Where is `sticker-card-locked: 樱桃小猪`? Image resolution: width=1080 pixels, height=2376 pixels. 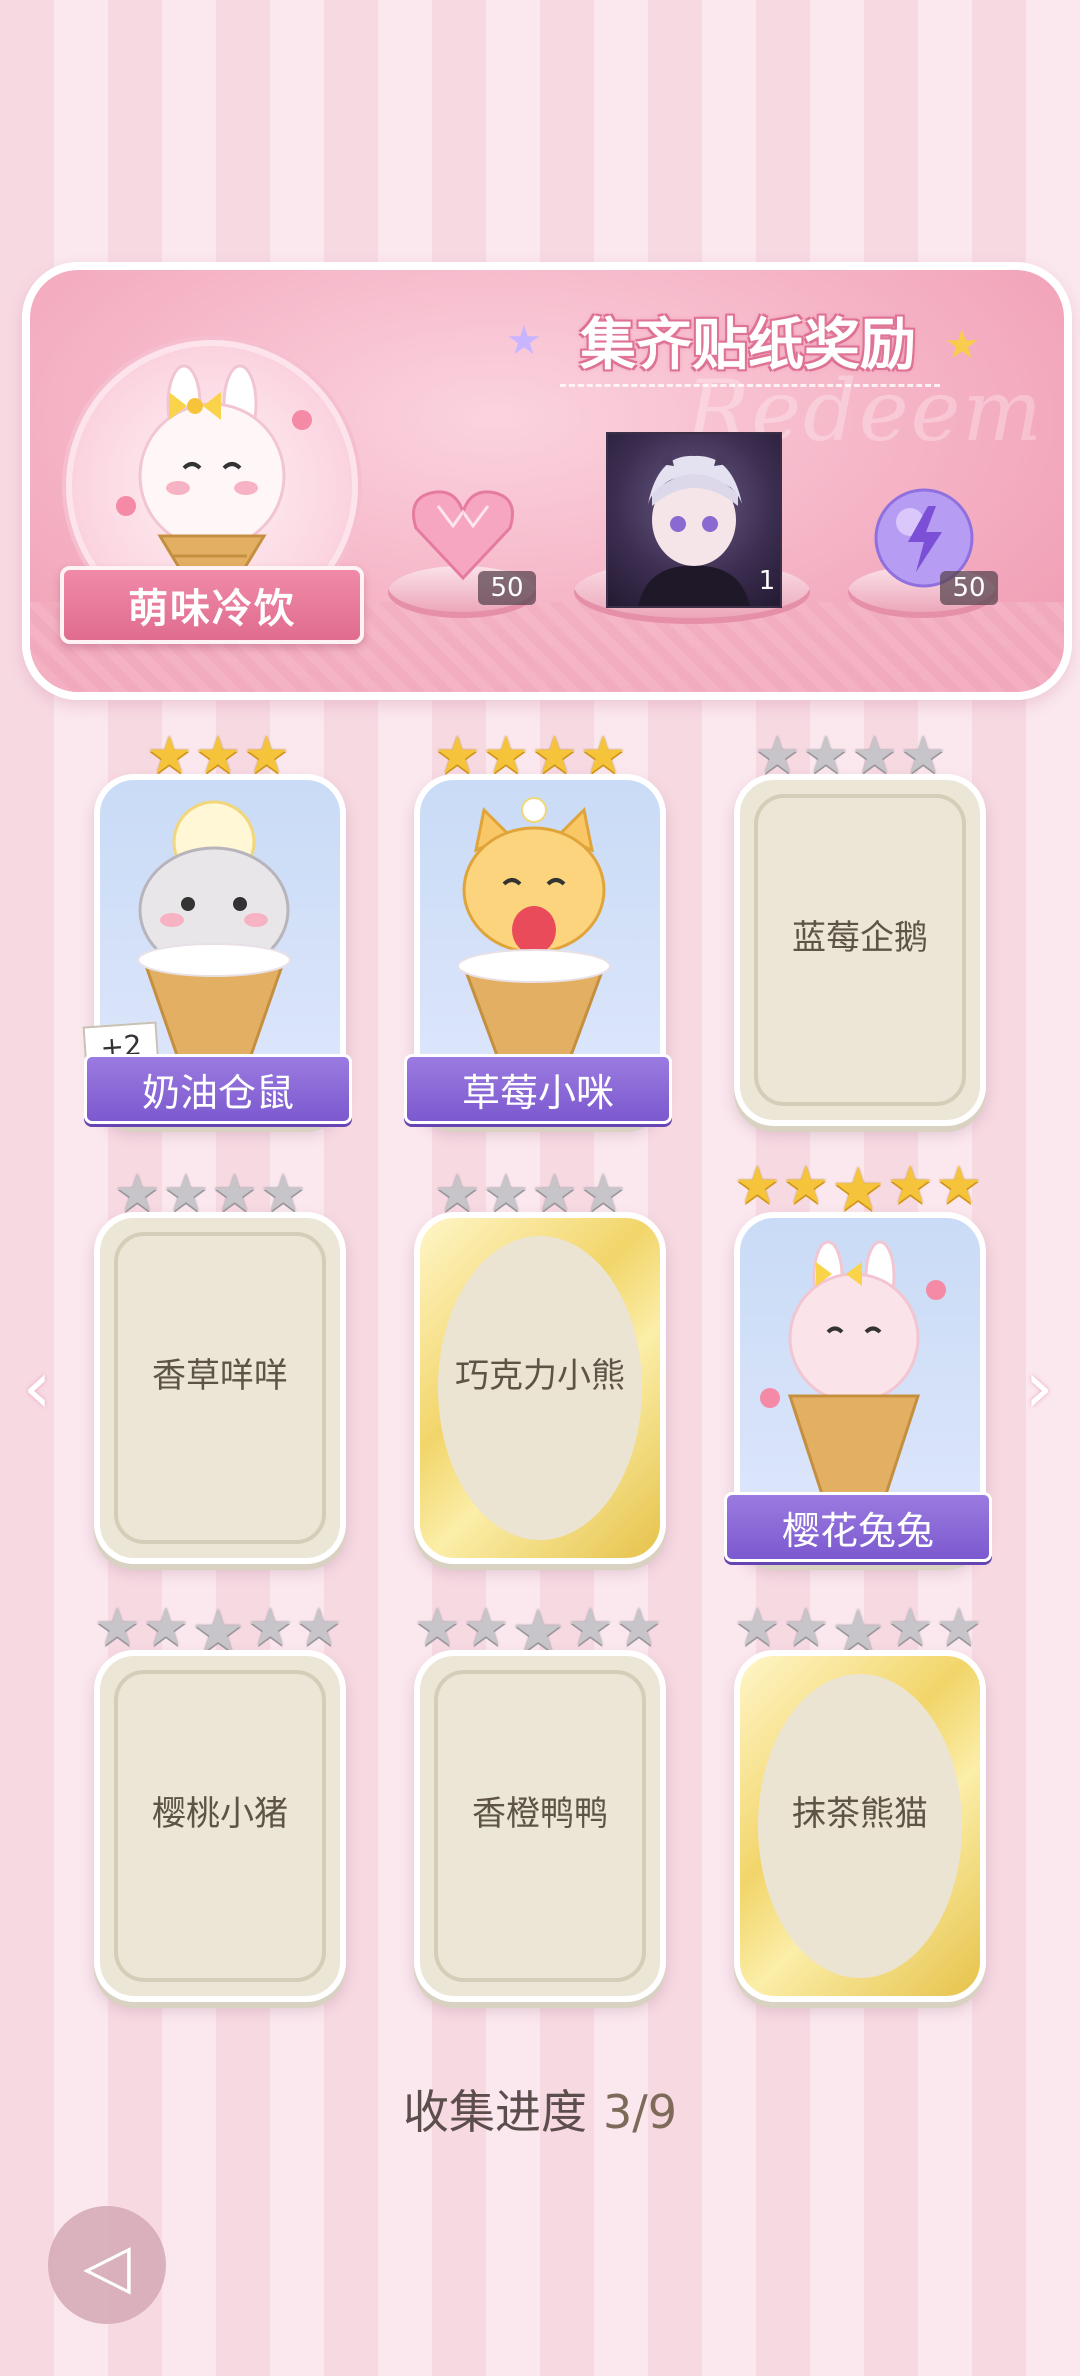
sticker-card-locked: 樱桃小猪 is located at coordinates (220, 1826).